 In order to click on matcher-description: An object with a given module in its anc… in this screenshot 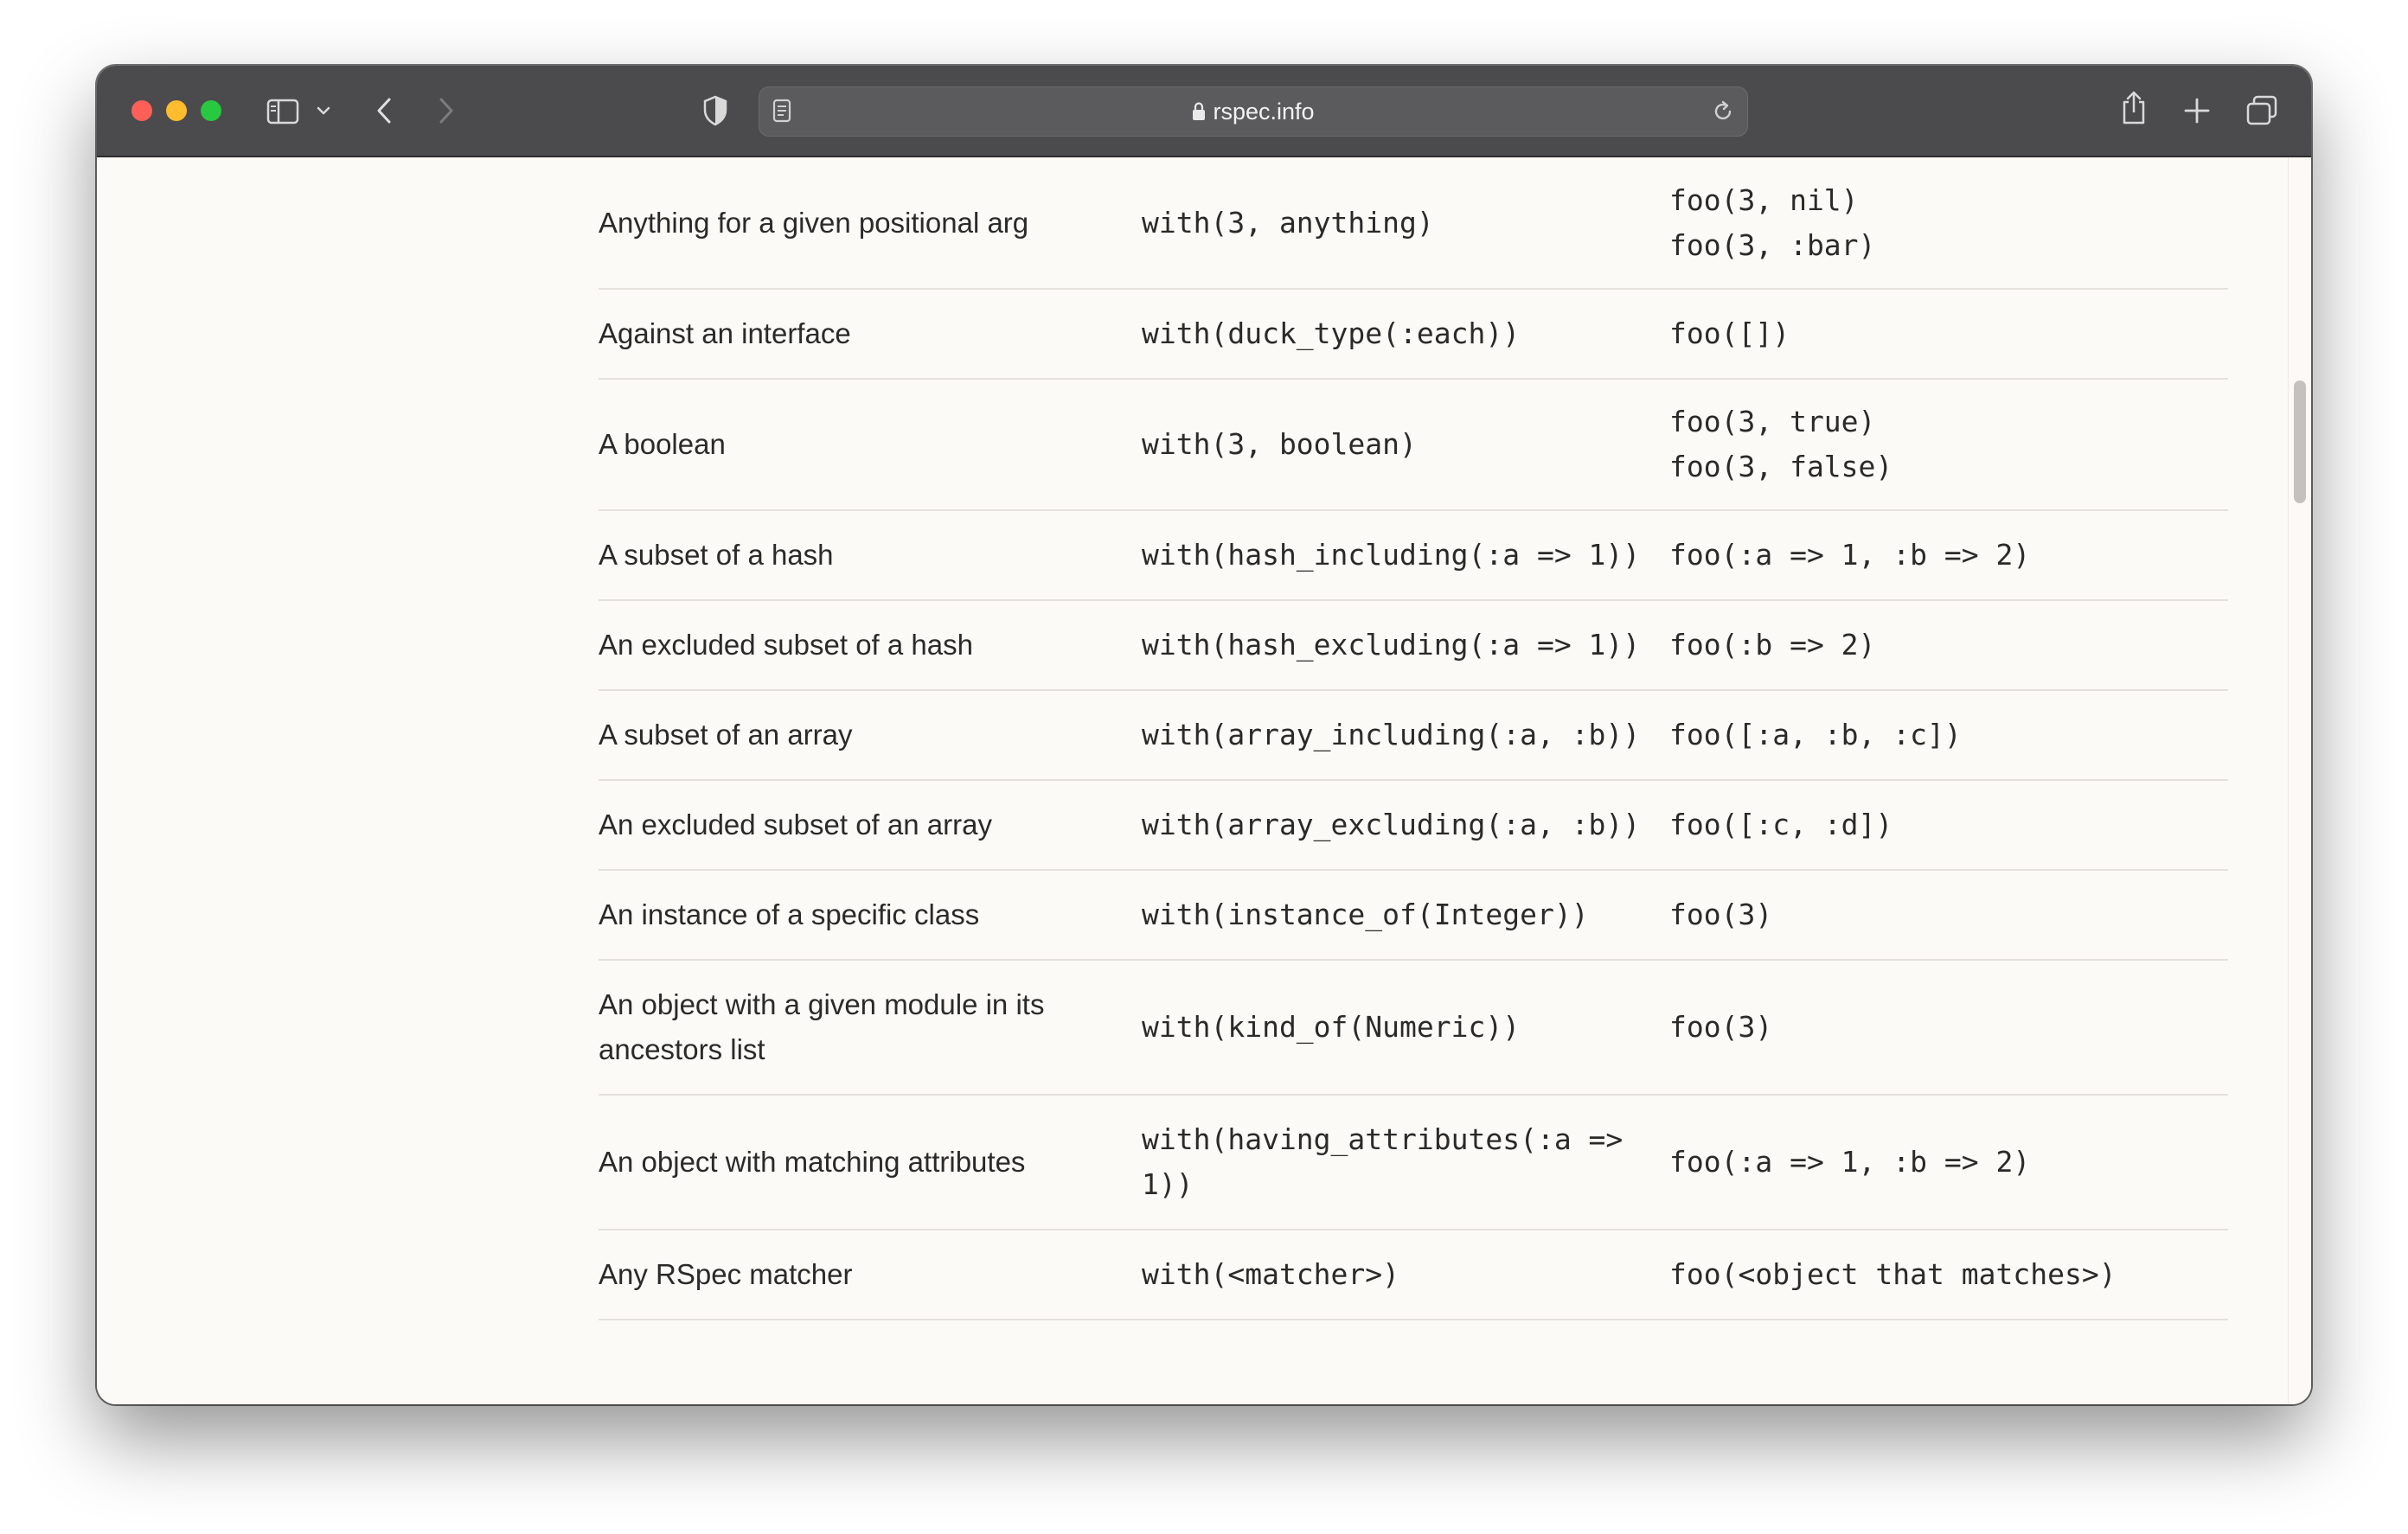, I will do `click(870, 1028)`.